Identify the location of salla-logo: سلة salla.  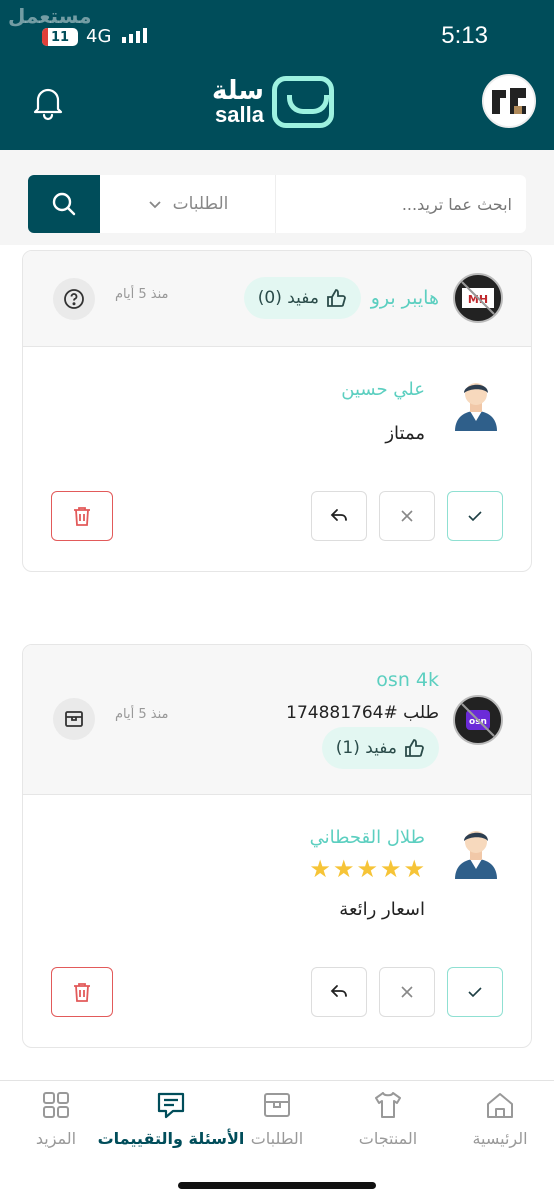
(278, 102).